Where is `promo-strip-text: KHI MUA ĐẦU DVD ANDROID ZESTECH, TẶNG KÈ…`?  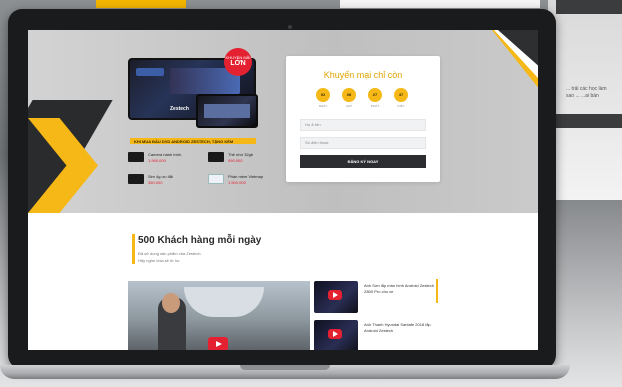 promo-strip-text: KHI MUA ĐẦU DVD ANDROID ZESTECH, TẶNG KÈ… is located at coordinates (184, 141).